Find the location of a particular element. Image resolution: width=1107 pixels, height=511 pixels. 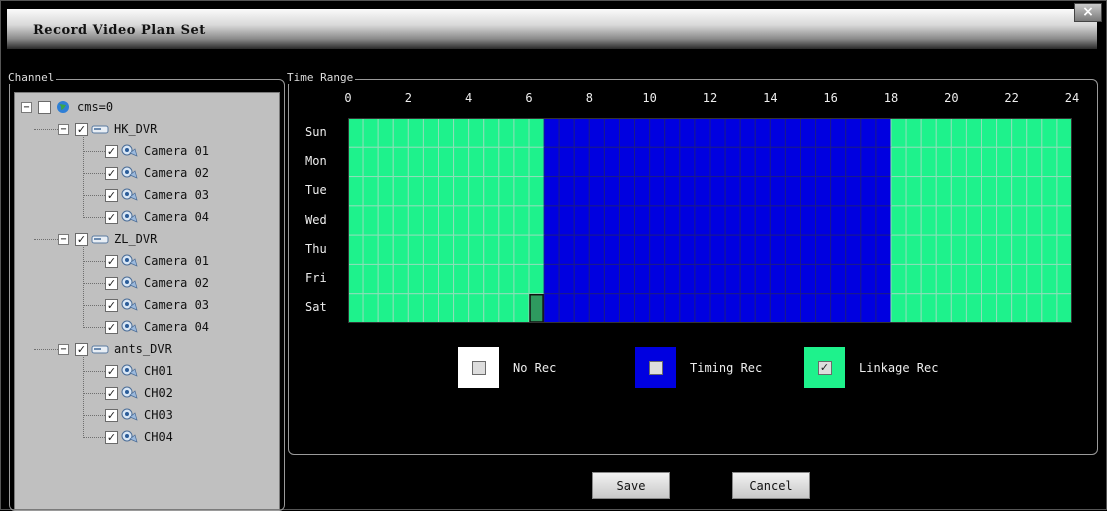

save-button: Save is located at coordinates (631, 485).